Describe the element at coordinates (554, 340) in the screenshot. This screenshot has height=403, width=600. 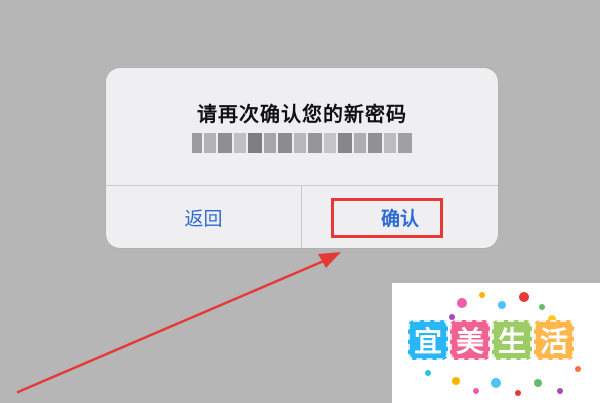
I see `logo-tile-4: 活` at that location.